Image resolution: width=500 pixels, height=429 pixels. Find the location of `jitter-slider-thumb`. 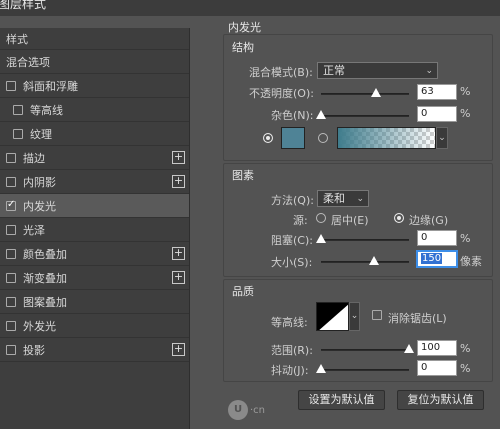

jitter-slider-thumb is located at coordinates (321, 368).